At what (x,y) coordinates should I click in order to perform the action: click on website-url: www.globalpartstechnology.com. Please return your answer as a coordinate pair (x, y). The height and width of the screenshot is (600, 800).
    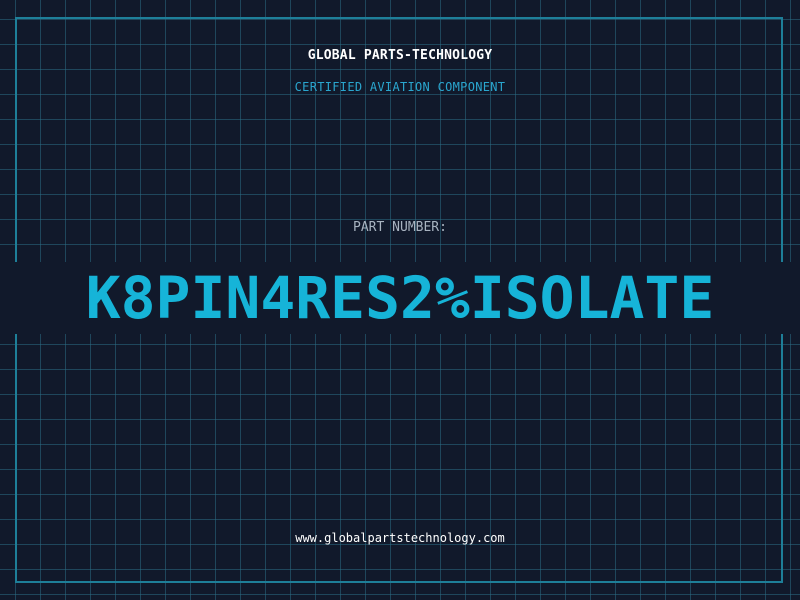
    Looking at the image, I should click on (400, 538).